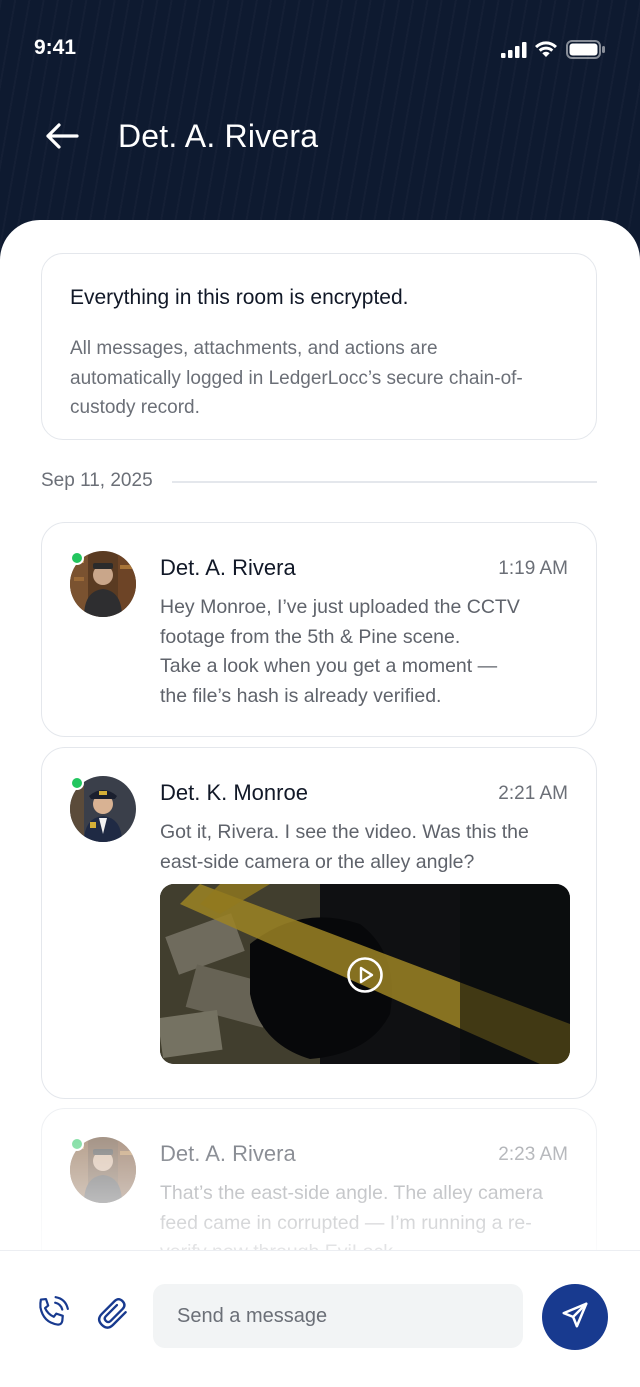 The image size is (640, 1387). I want to click on message-input, so click(338, 1316).